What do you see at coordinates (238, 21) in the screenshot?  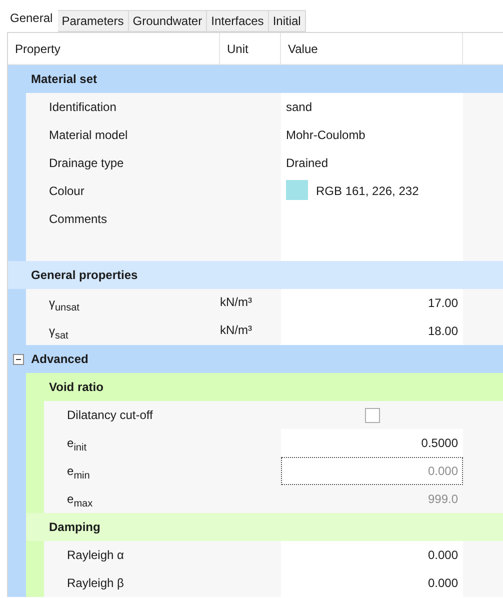 I see `tab: Interfaces` at bounding box center [238, 21].